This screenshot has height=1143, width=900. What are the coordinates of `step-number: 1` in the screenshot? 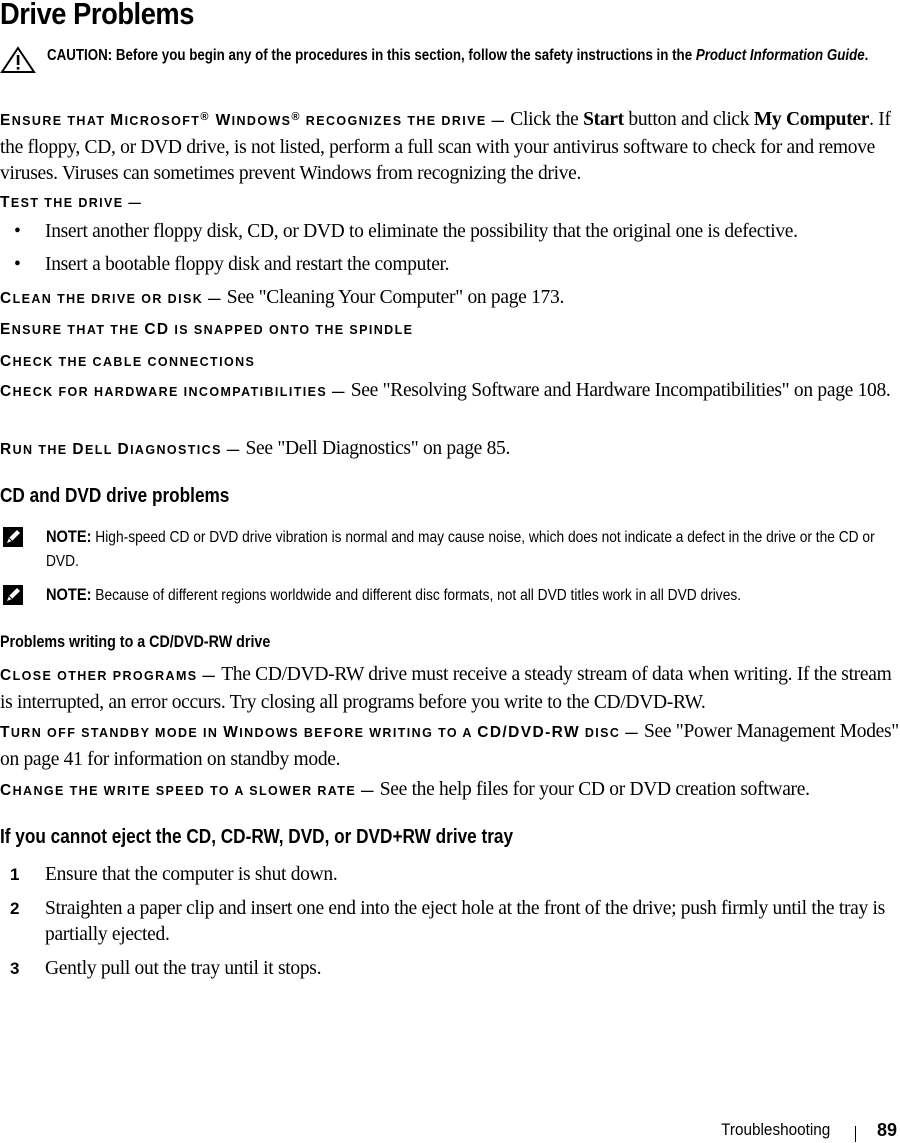 It's located at (15, 874).